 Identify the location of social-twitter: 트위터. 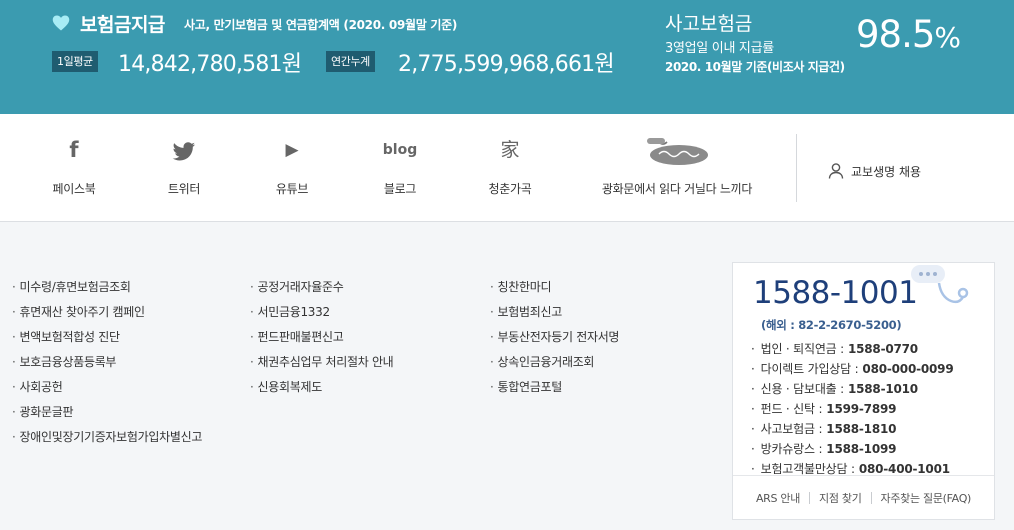
(184, 168).